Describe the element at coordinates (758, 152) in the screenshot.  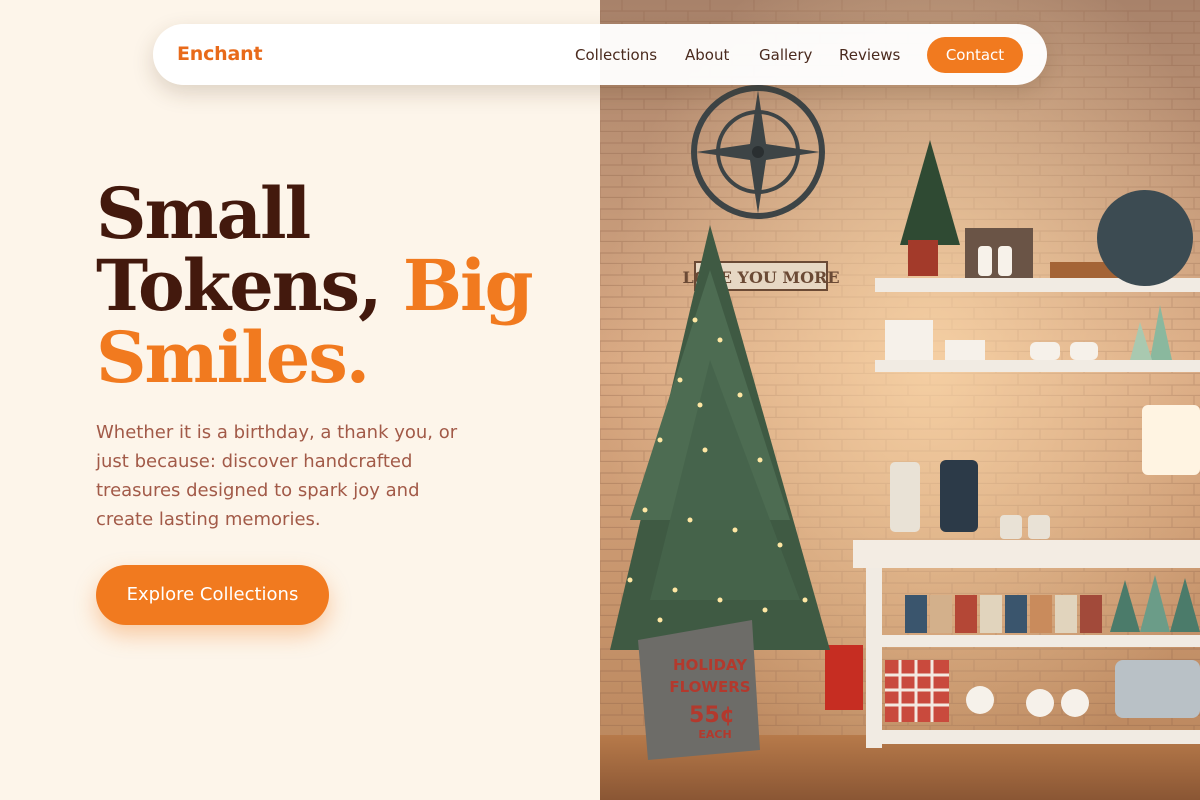
I see `compass-clock` at that location.